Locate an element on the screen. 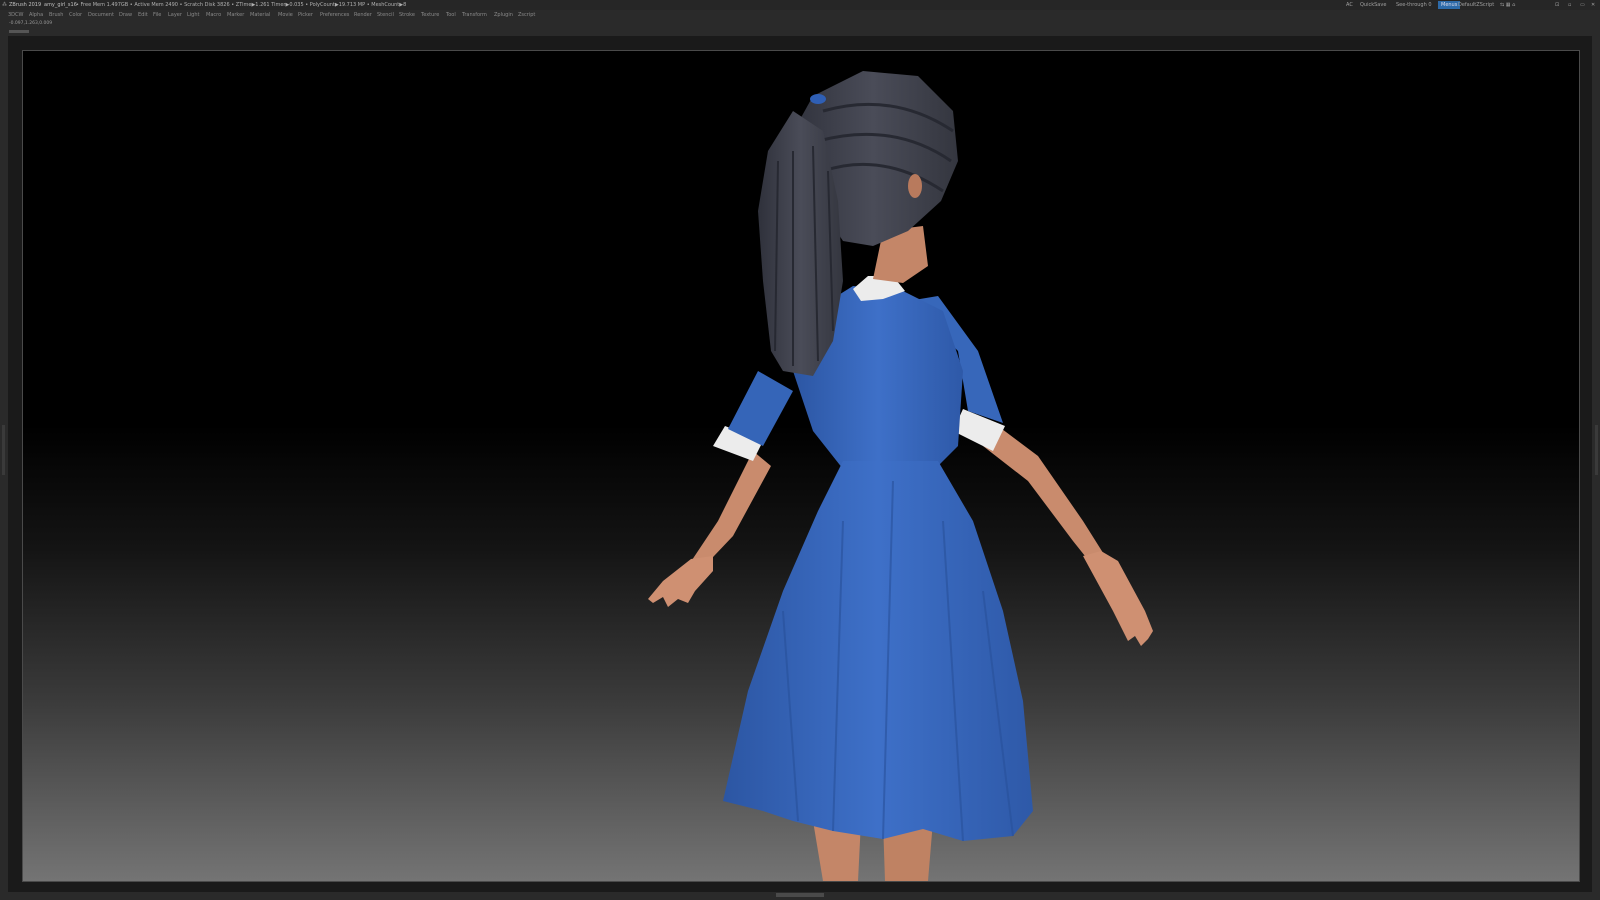  menu-texture: Texture is located at coordinates (430, 15).